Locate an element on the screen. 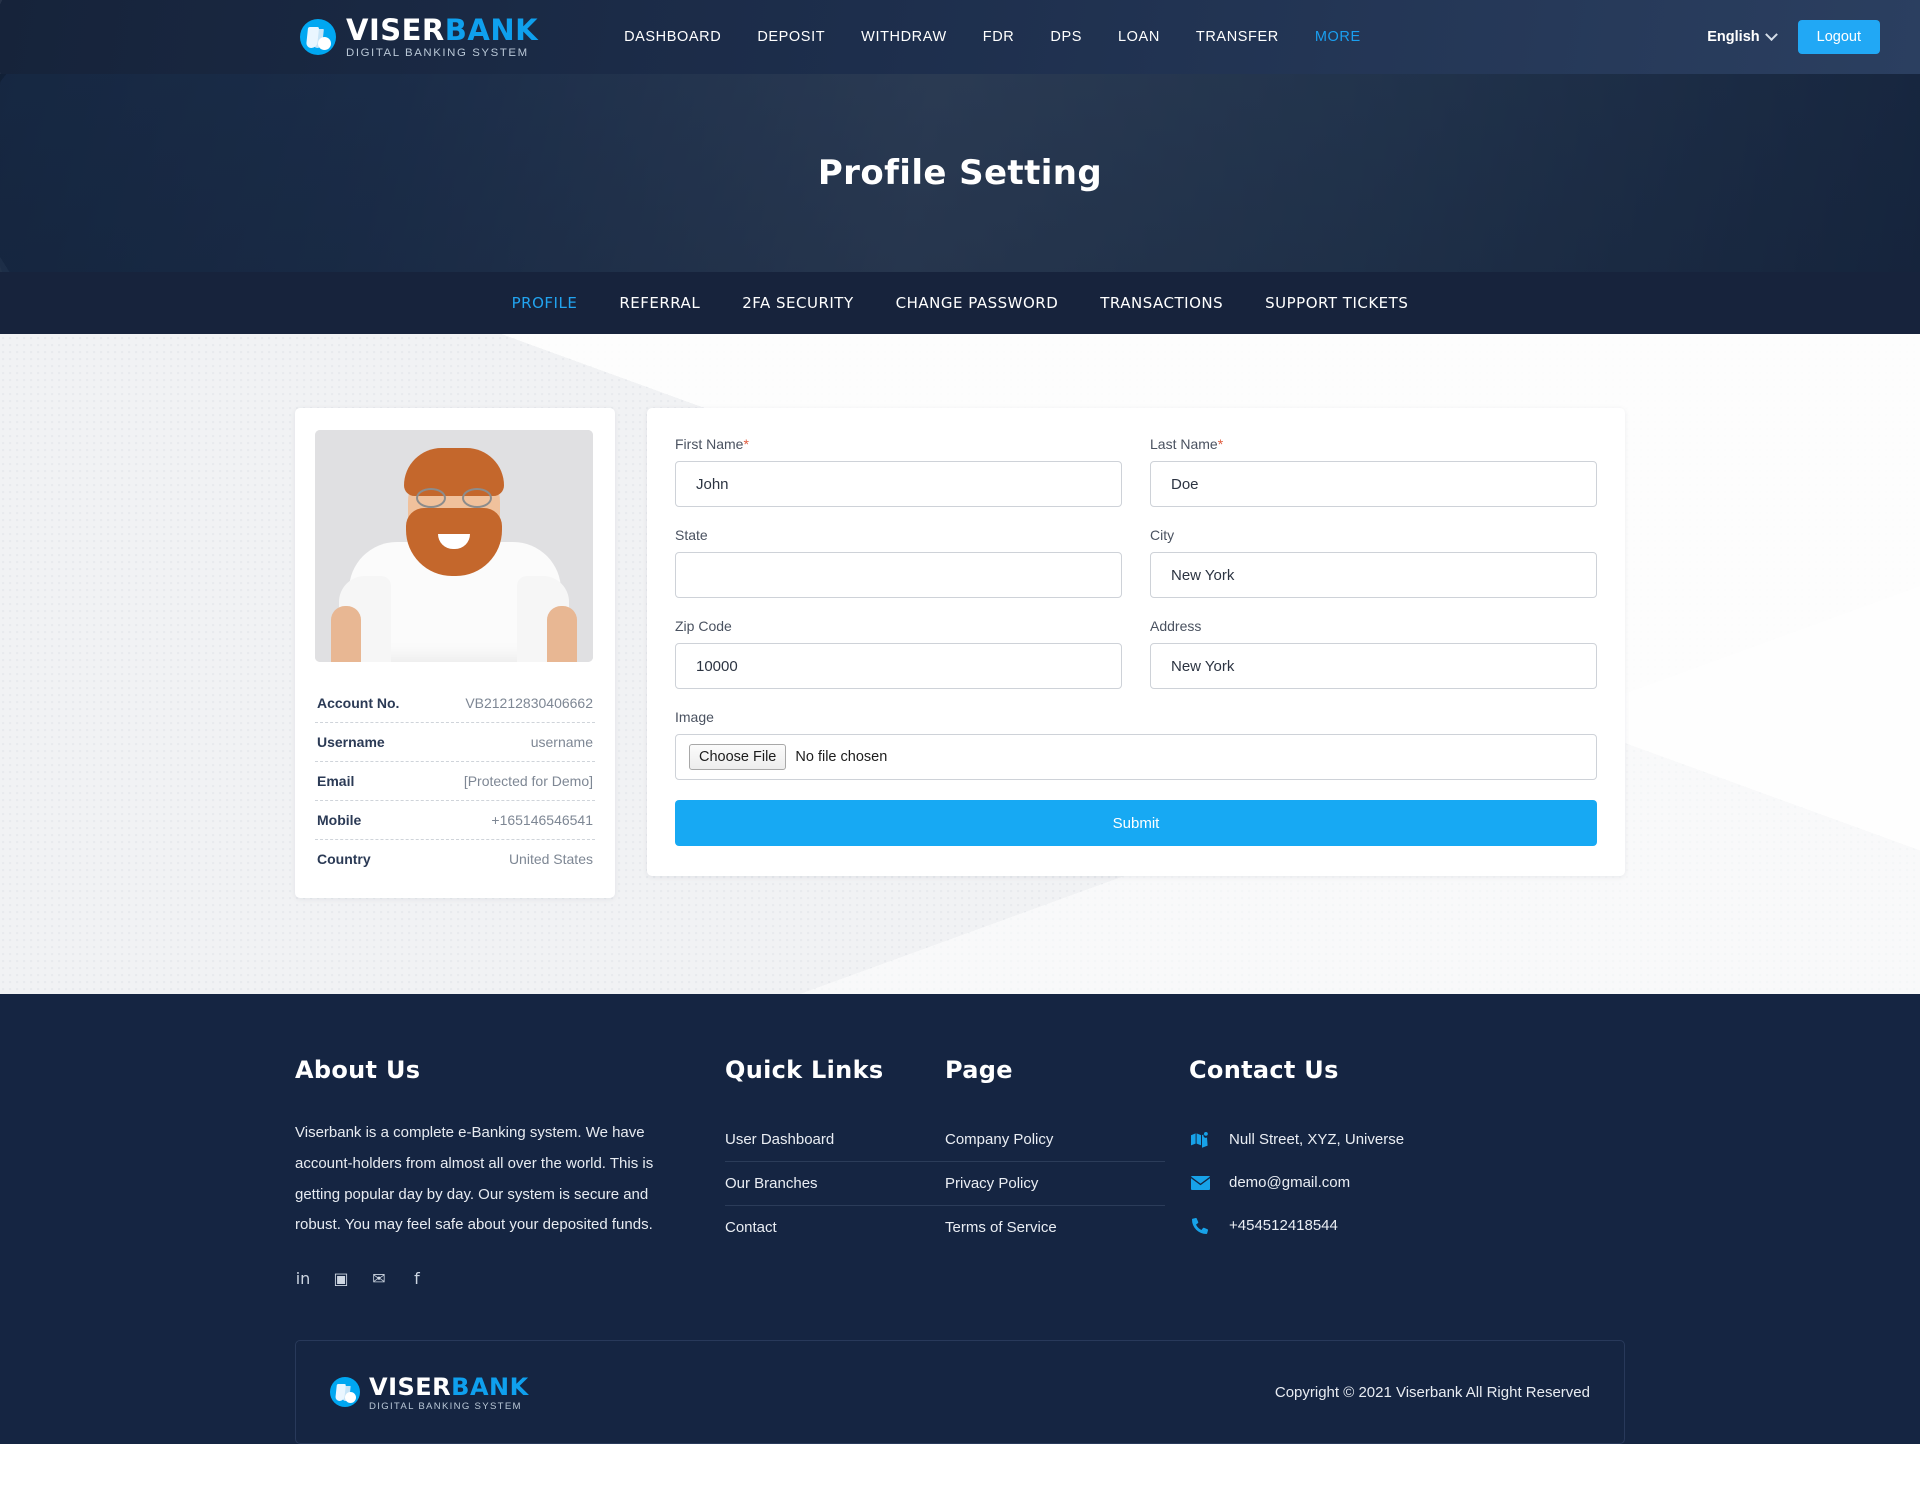  last-name-input is located at coordinates (1373, 484).